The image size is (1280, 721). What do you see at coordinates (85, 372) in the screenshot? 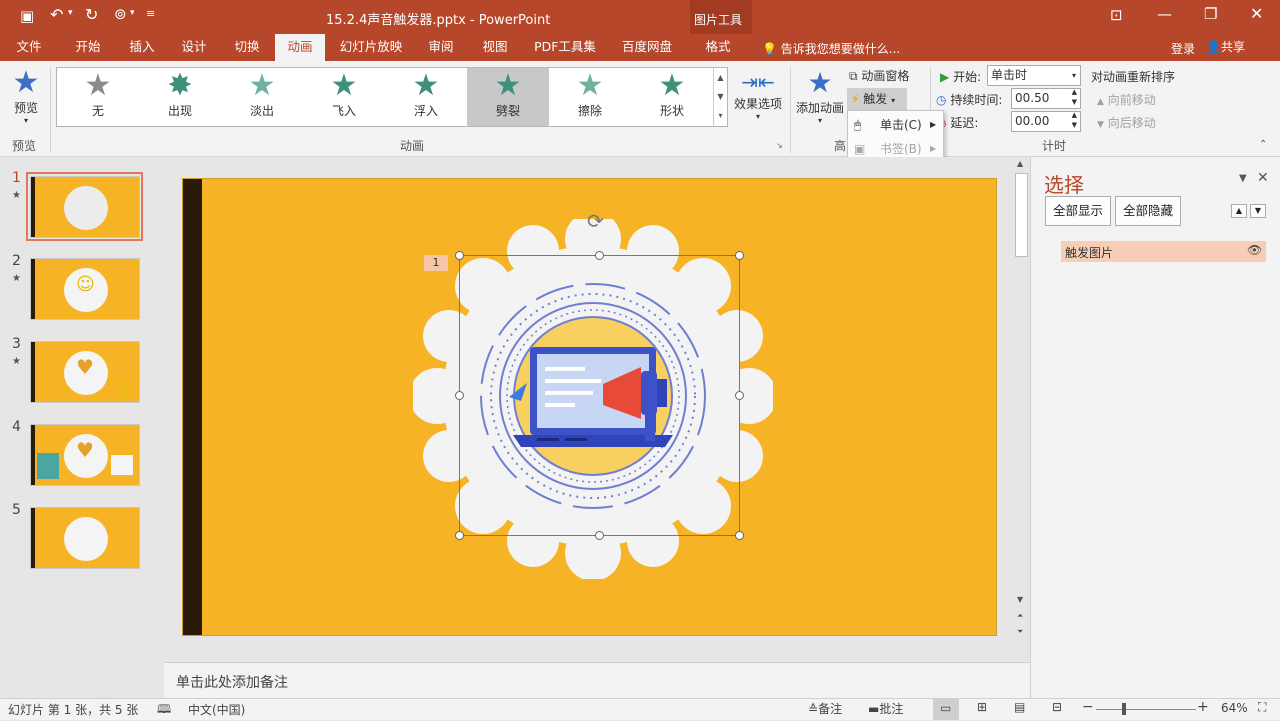
I see `slide-thumbnail-3: ♥ ☺` at bounding box center [85, 372].